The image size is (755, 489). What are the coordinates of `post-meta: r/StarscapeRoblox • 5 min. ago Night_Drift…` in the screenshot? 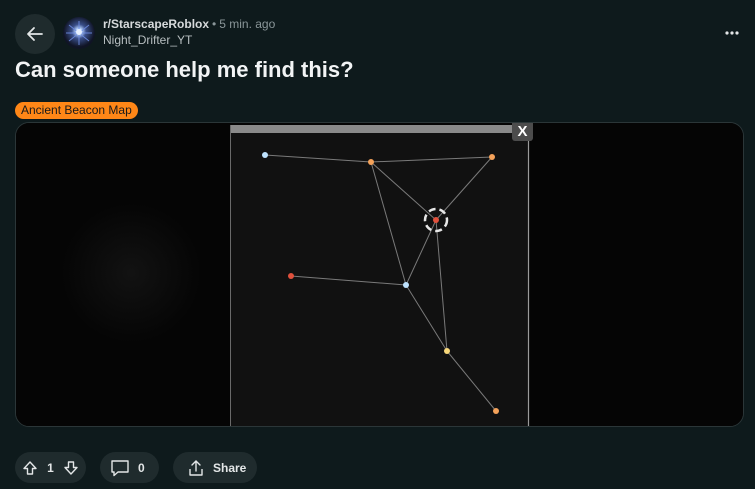 It's located at (189, 32).